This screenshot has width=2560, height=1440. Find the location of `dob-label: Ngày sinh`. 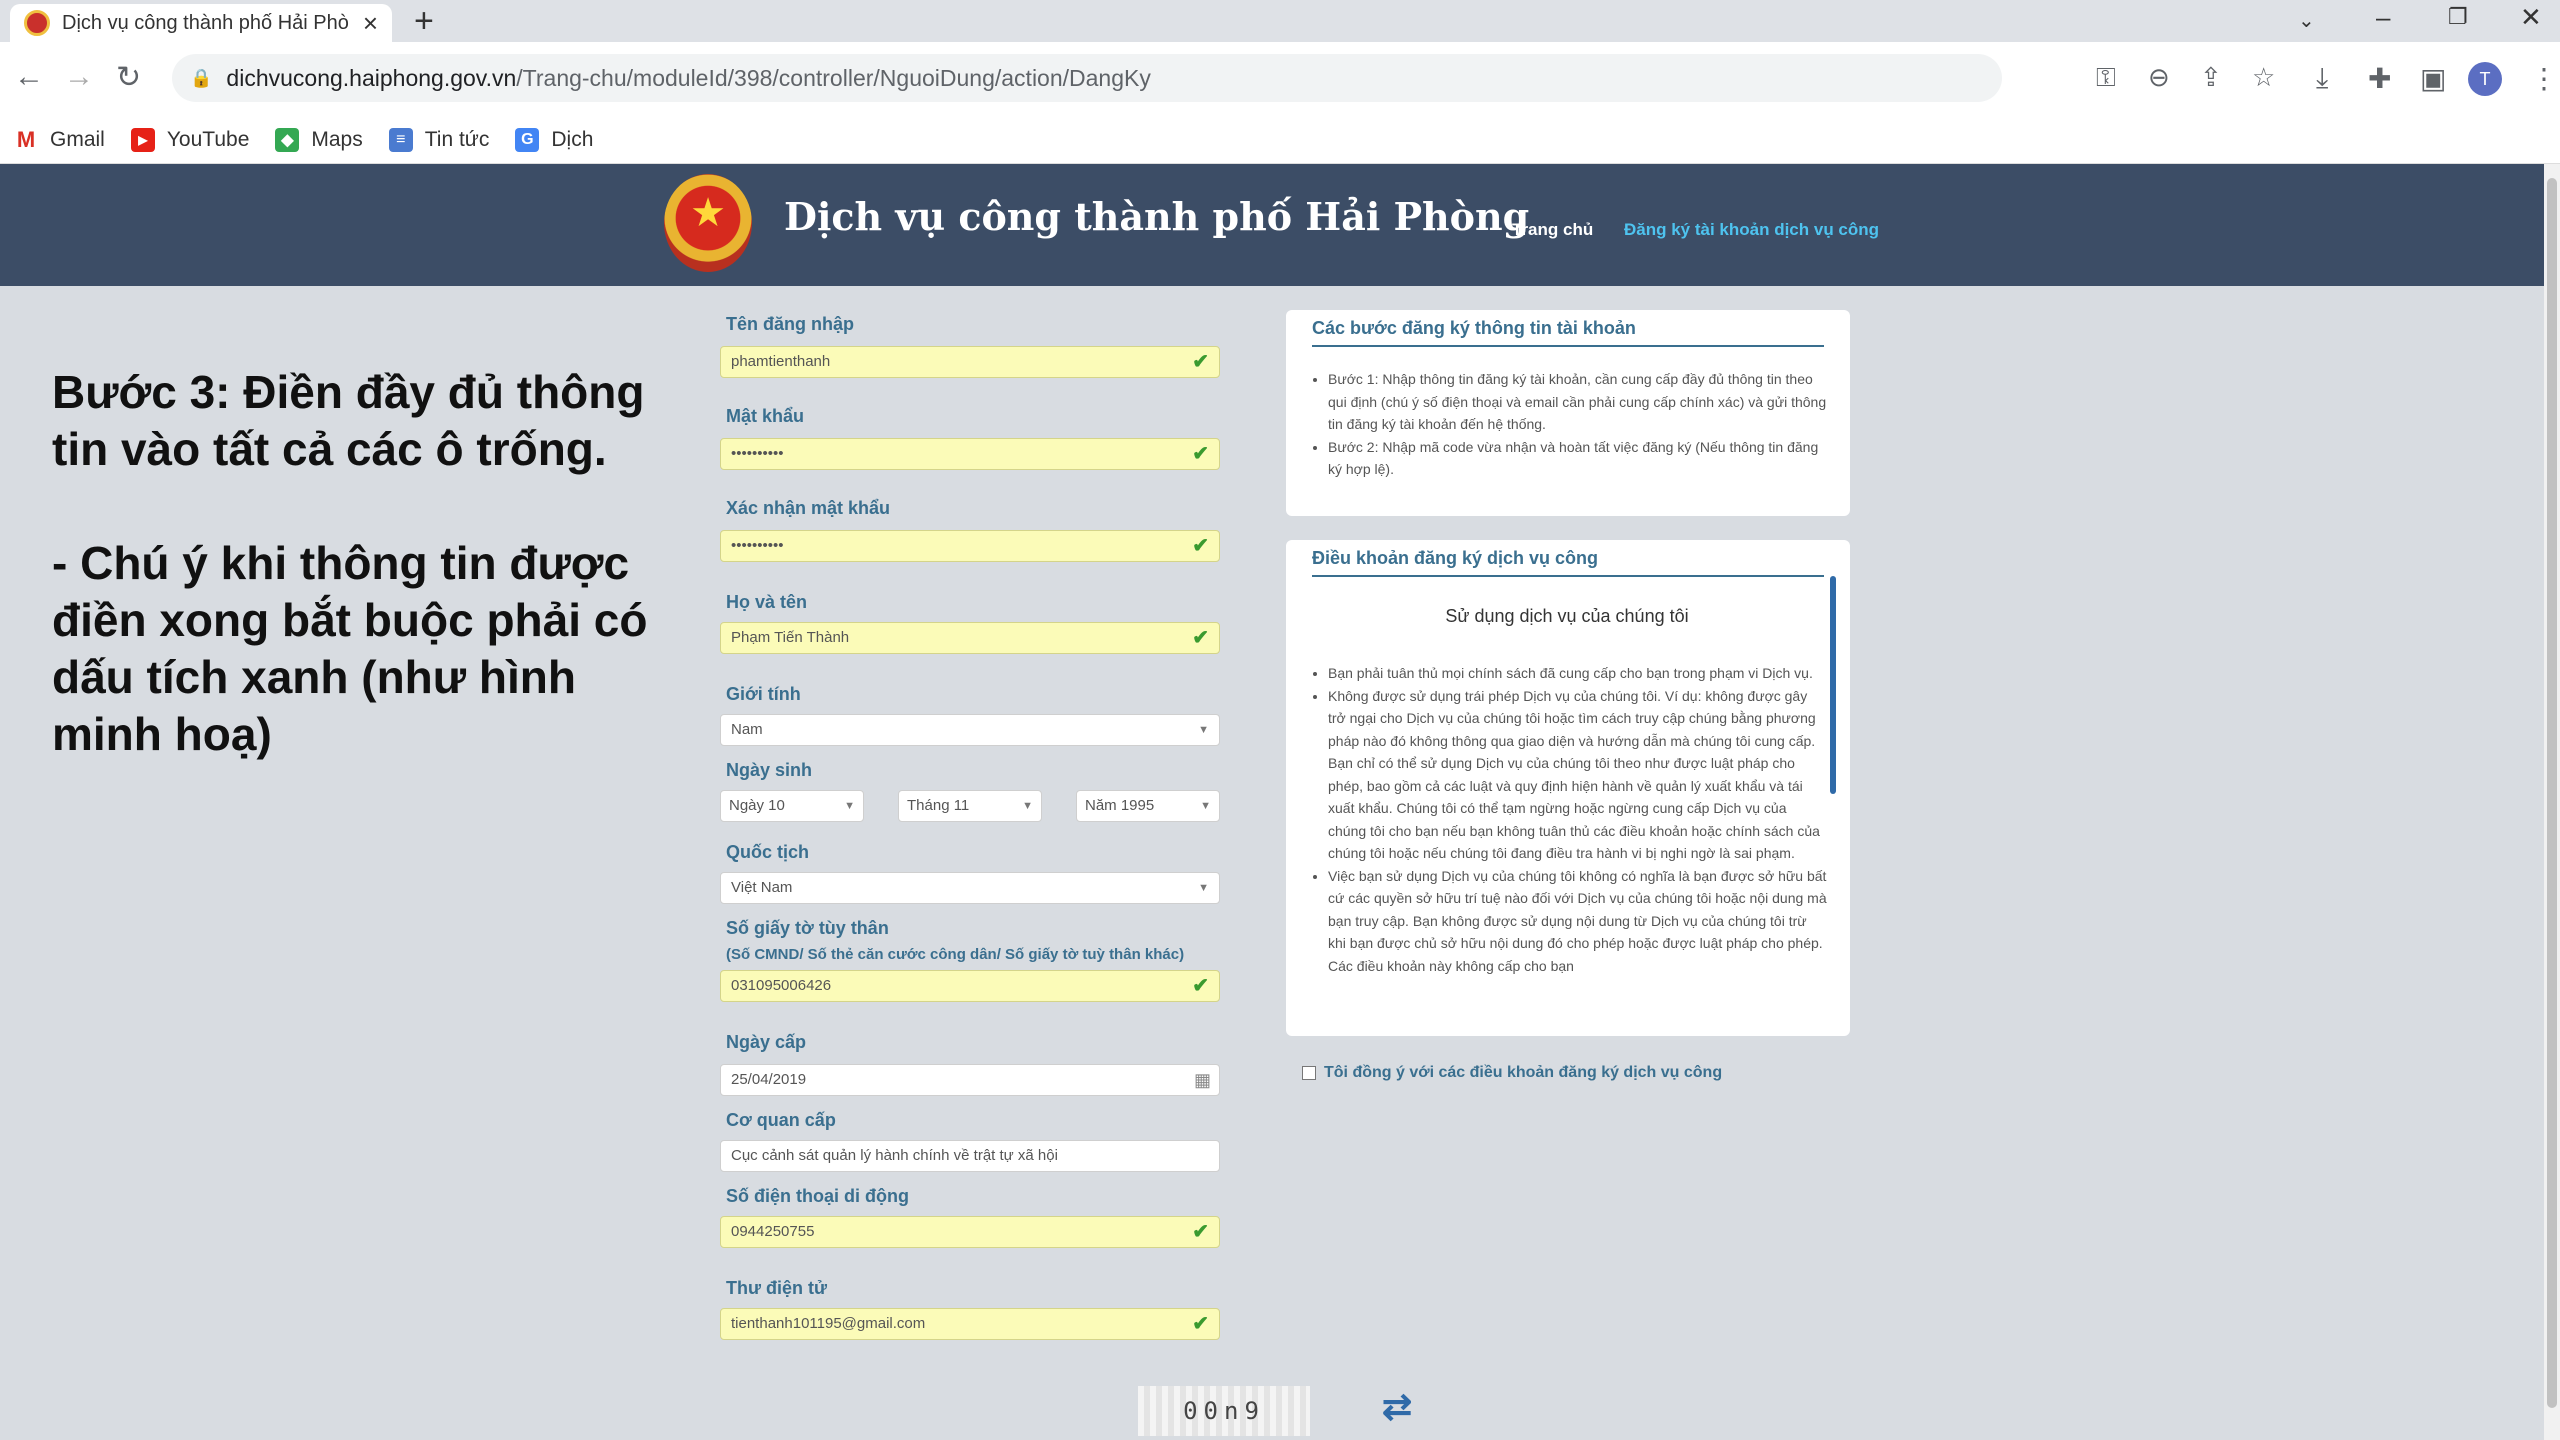

dob-label: Ngày sinh is located at coordinates (769, 770).